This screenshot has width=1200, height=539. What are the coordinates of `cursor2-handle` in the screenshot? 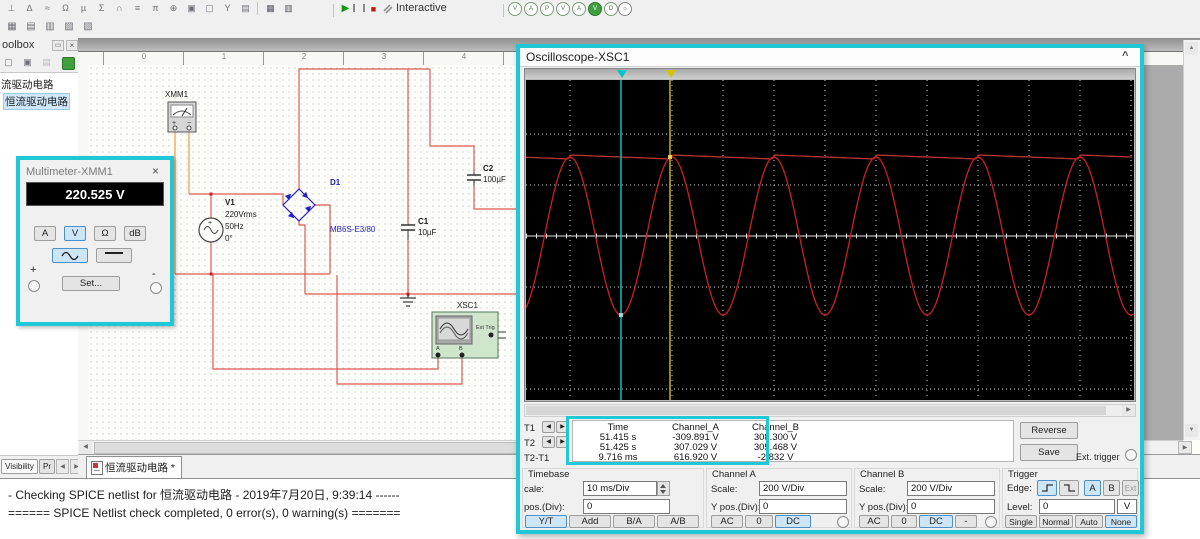 It's located at (671, 74).